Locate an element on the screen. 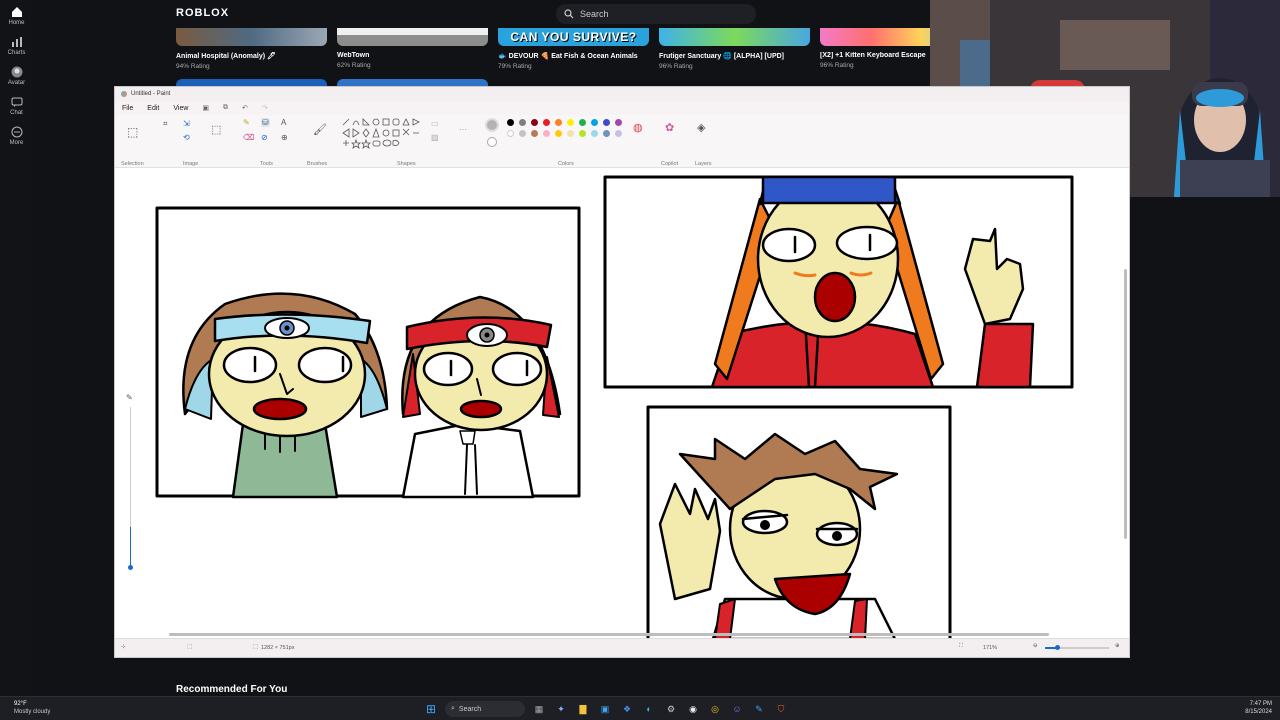 The width and height of the screenshot is (1280, 720). menu-edit: Edit is located at coordinates (153, 108).